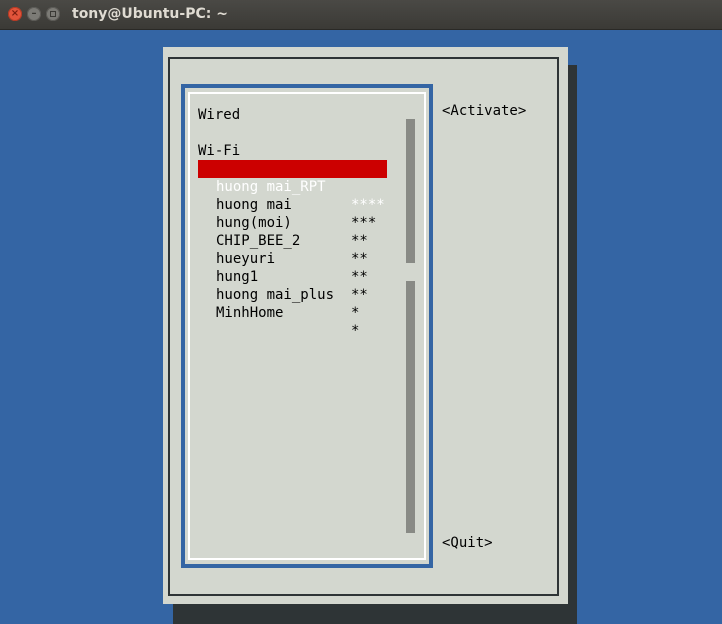 This screenshot has height=624, width=722. Describe the element at coordinates (467, 543) in the screenshot. I see `quit-button: <Quit>` at that location.